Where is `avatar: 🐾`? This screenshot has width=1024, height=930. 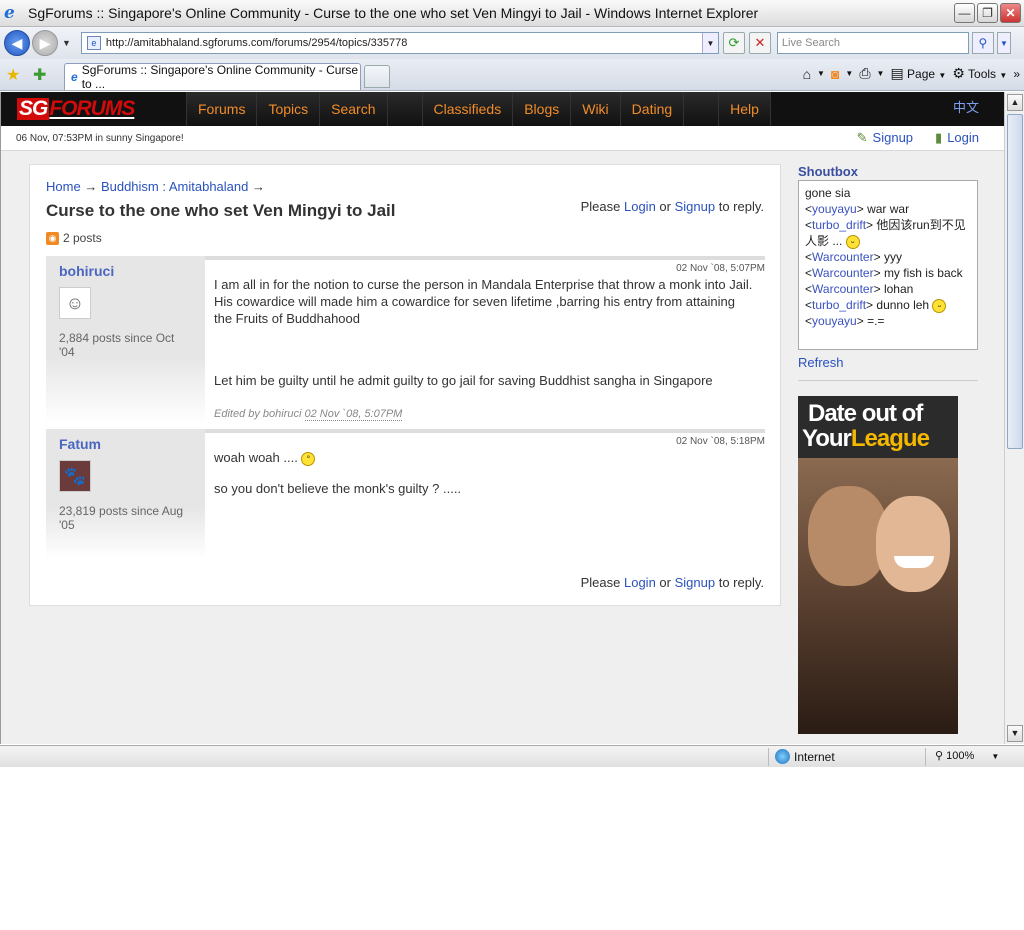
avatar: 🐾 is located at coordinates (75, 476).